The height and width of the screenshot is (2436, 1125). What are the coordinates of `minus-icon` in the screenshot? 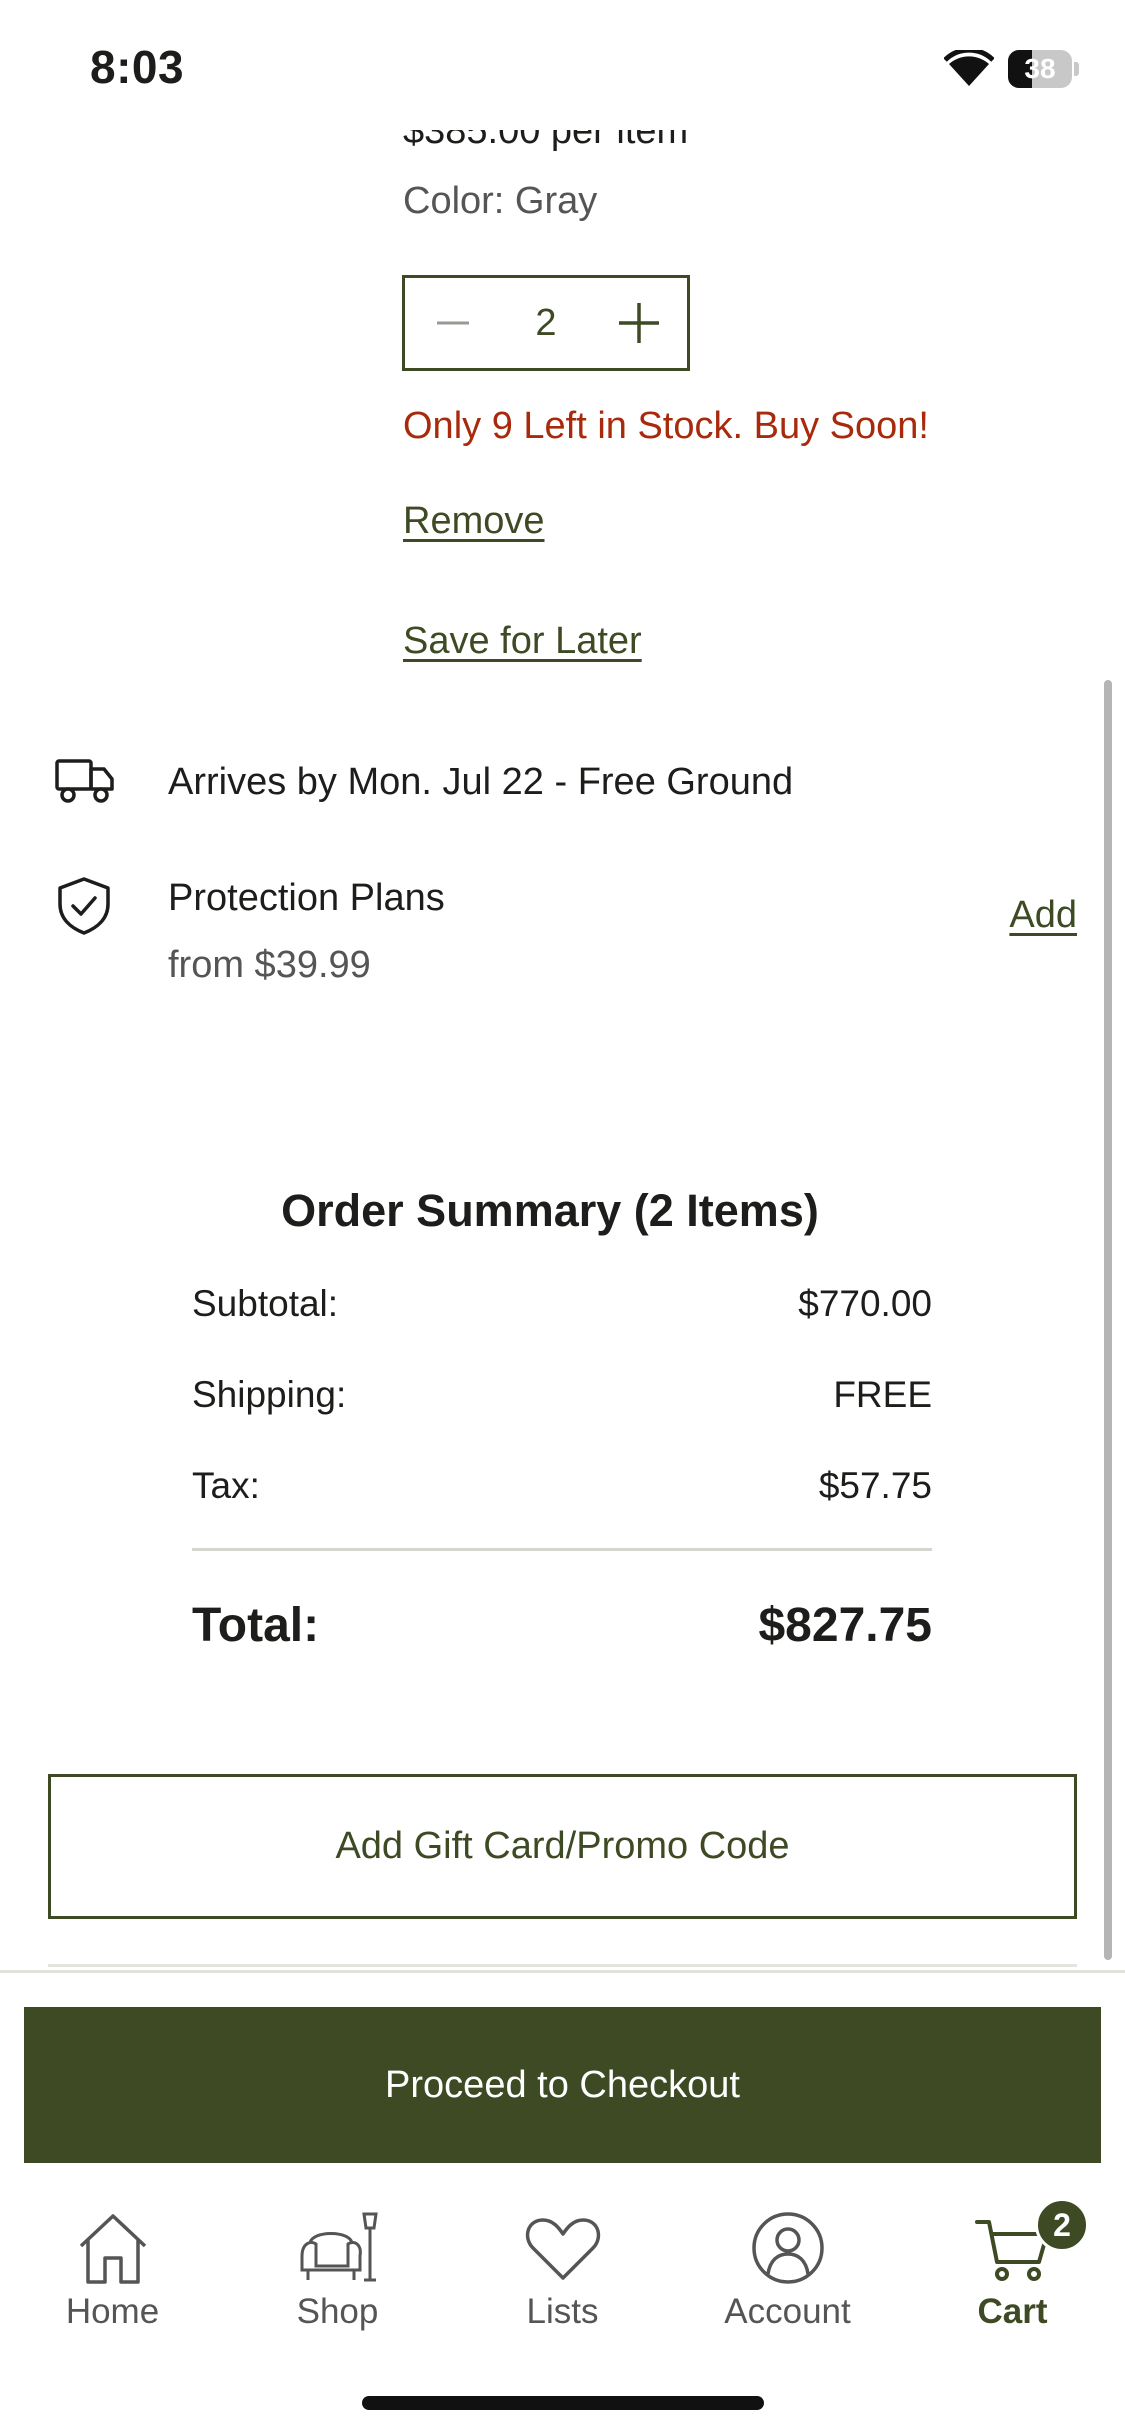 It's located at (453, 323).